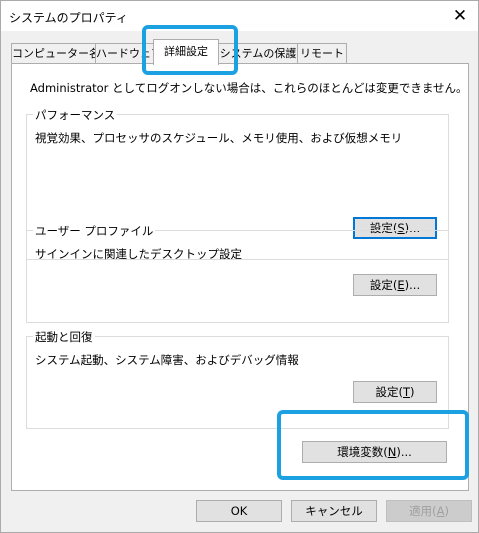 Image resolution: width=479 pixels, height=533 pixels. I want to click on ok-button: OK, so click(239, 511).